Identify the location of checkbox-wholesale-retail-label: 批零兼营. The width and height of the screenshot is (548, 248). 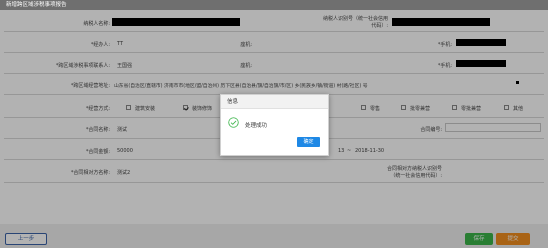
(420, 109).